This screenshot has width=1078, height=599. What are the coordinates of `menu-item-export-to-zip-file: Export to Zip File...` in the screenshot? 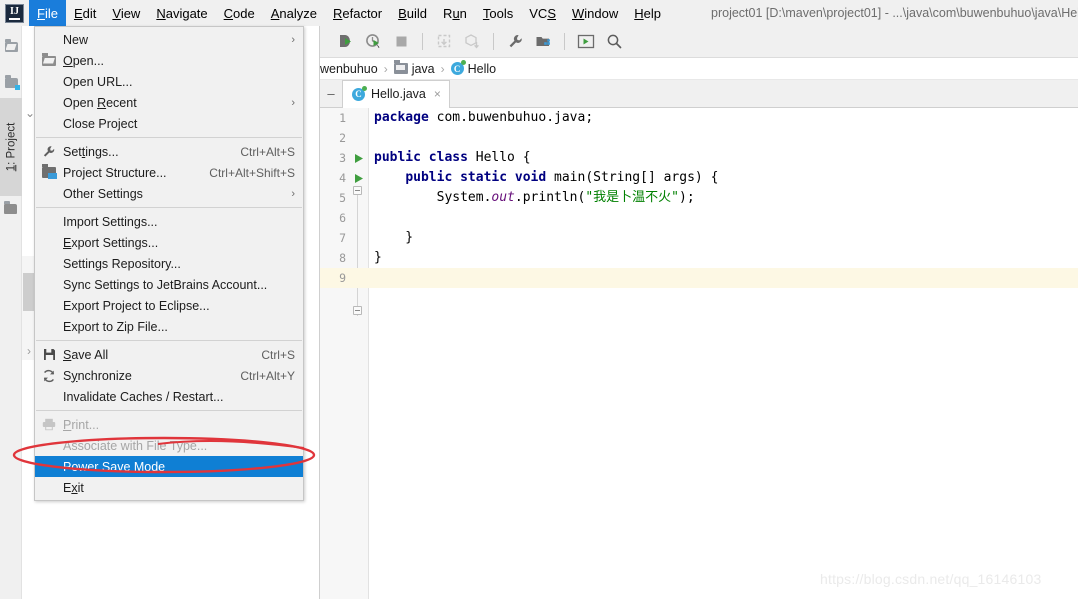 It's located at (169, 326).